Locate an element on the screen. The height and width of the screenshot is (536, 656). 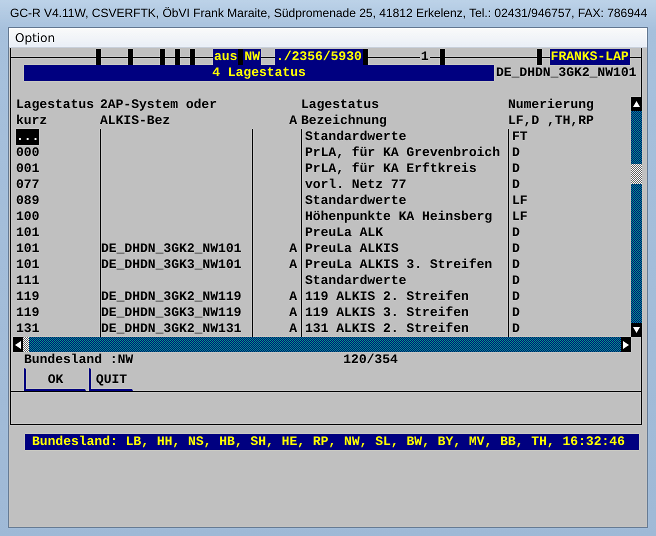
quit-button: QUIT is located at coordinates (111, 379).